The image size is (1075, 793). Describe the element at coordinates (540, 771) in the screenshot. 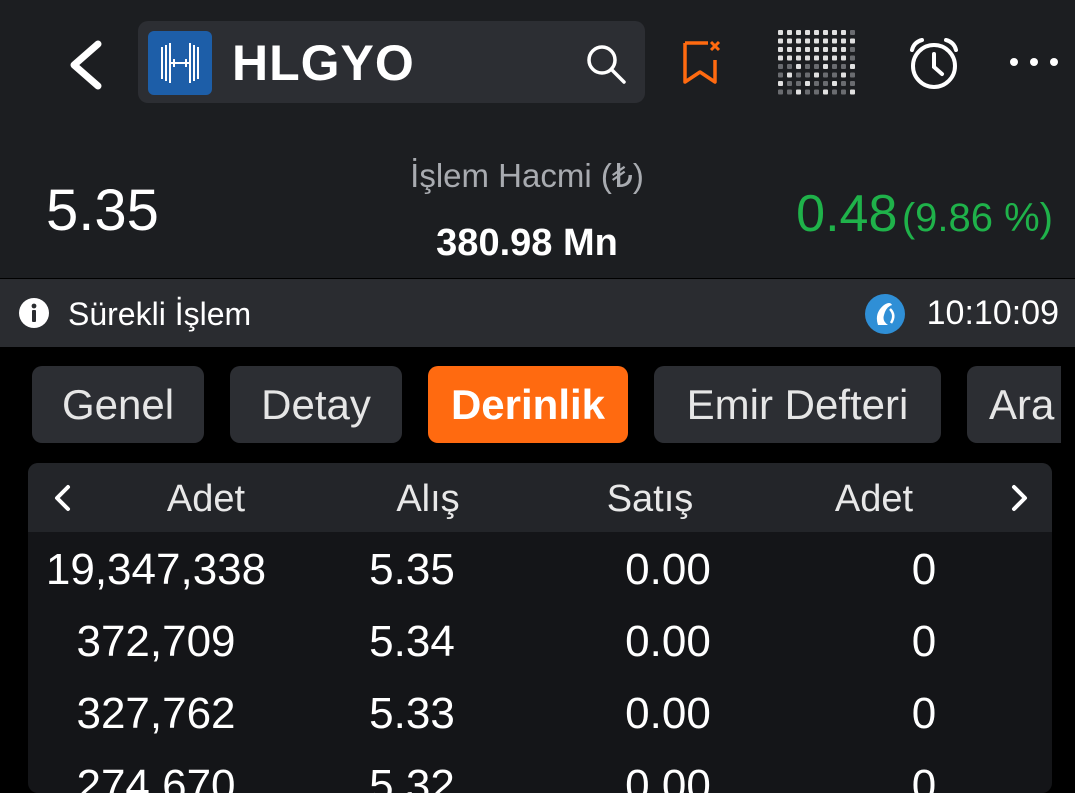

I see `table-row: 274,670 5.32 0.00 0` at that location.